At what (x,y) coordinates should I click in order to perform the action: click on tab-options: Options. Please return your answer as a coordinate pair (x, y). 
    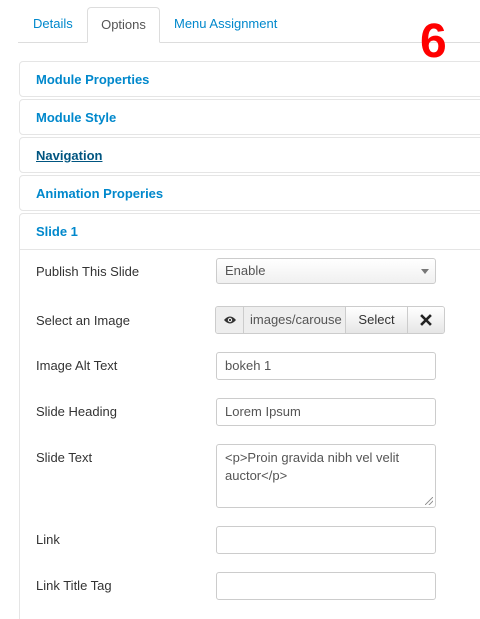
    Looking at the image, I should click on (123, 25).